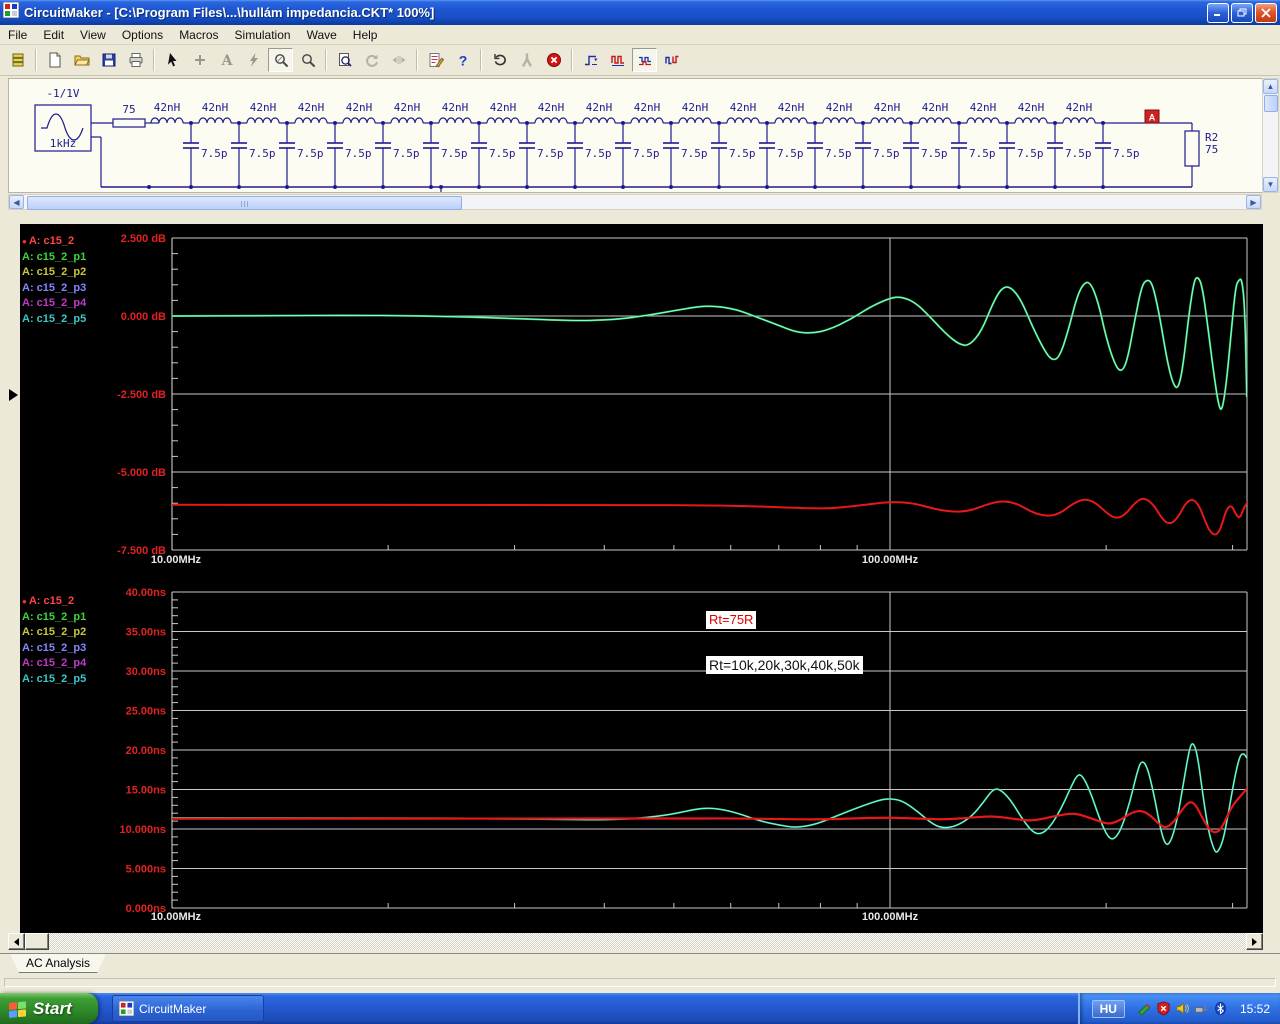 This screenshot has height=1024, width=1280. Describe the element at coordinates (81, 60) in the screenshot. I see `open-file-button` at that location.